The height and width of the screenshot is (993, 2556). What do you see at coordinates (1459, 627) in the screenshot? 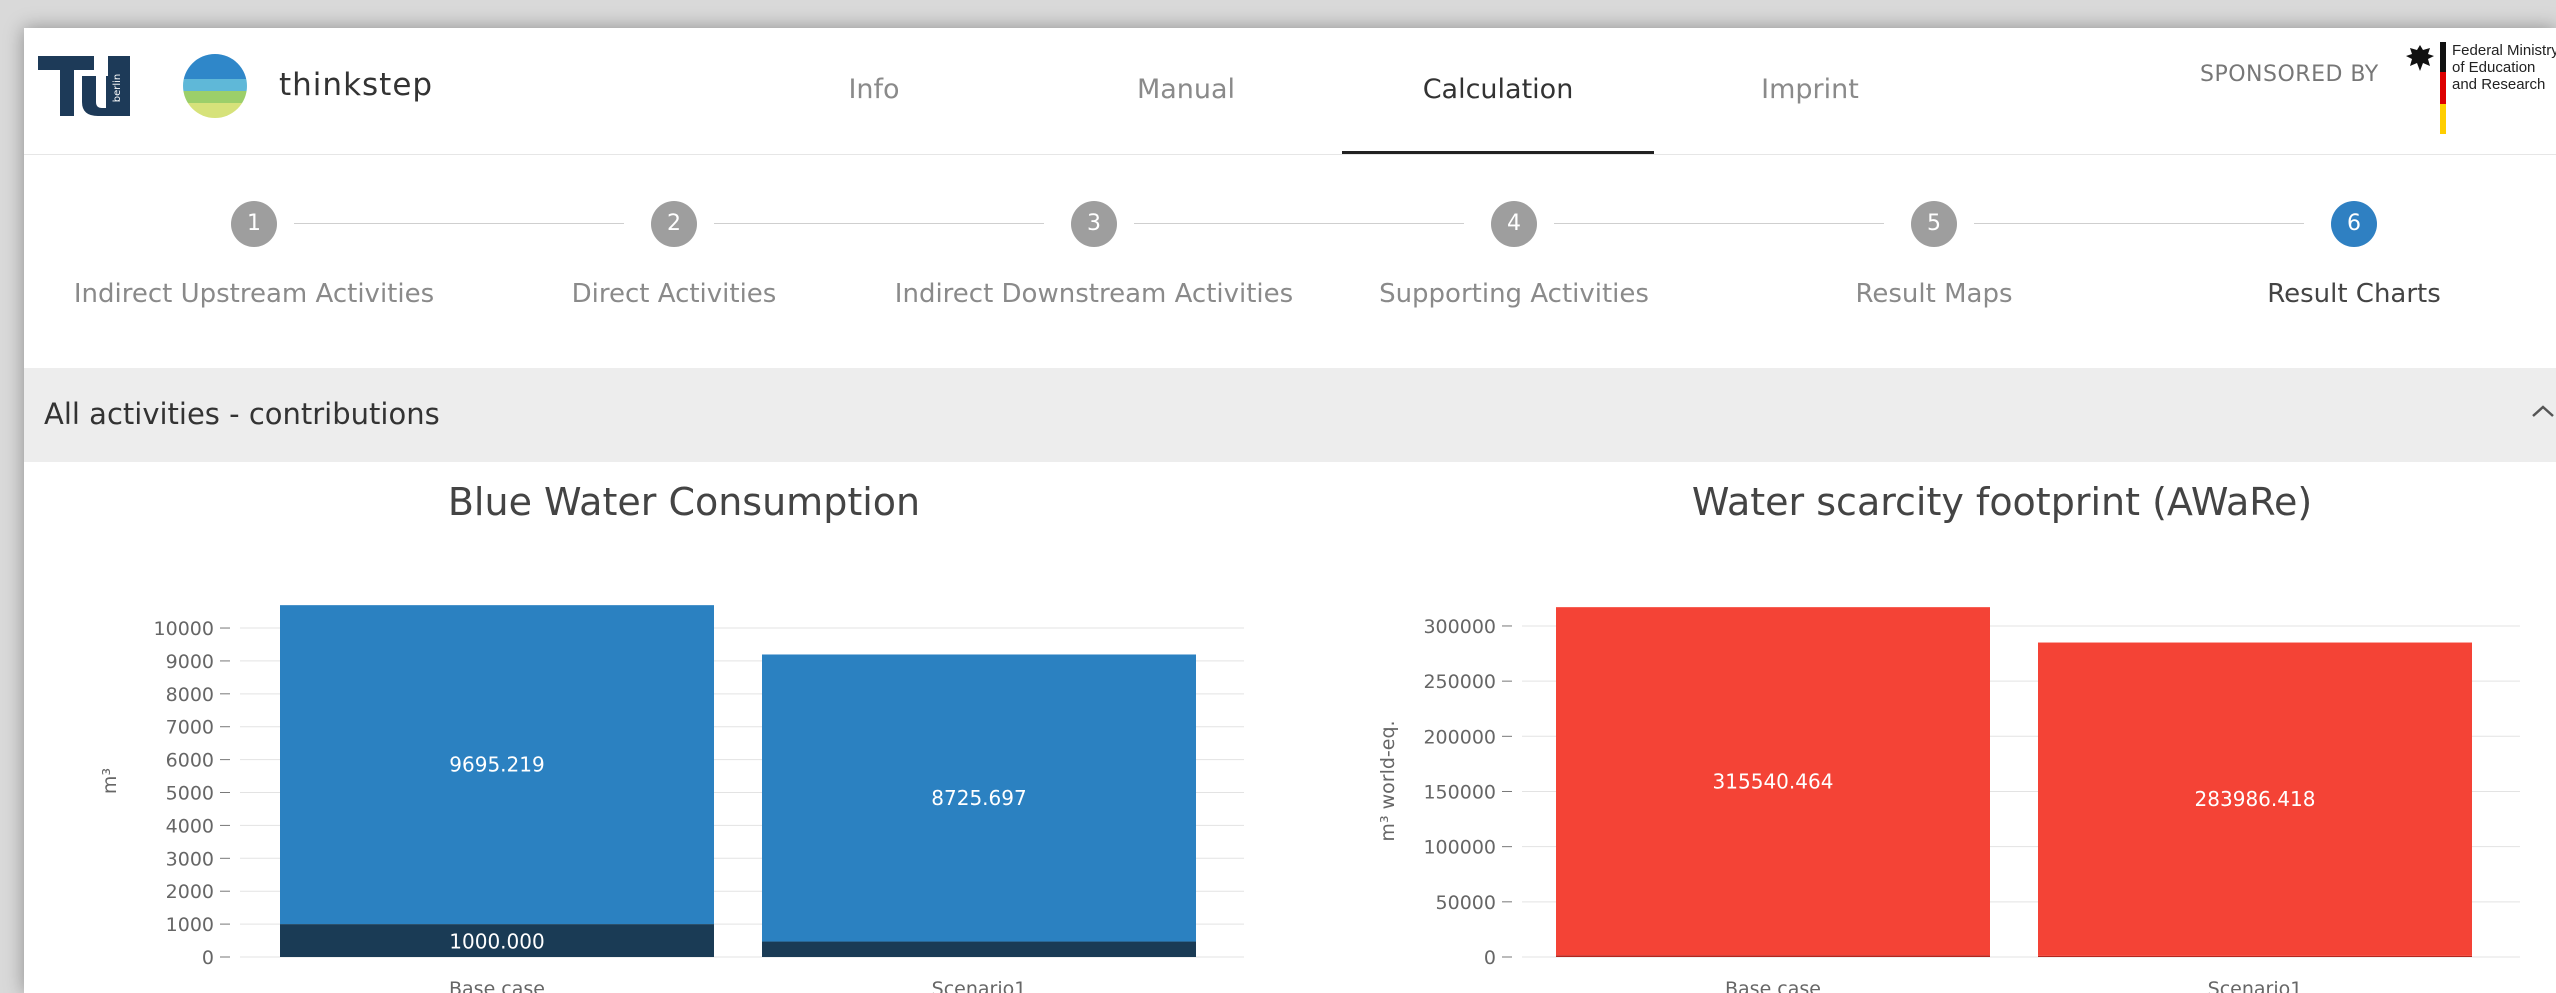
I see `y-tick-label: 300000` at bounding box center [1459, 627].